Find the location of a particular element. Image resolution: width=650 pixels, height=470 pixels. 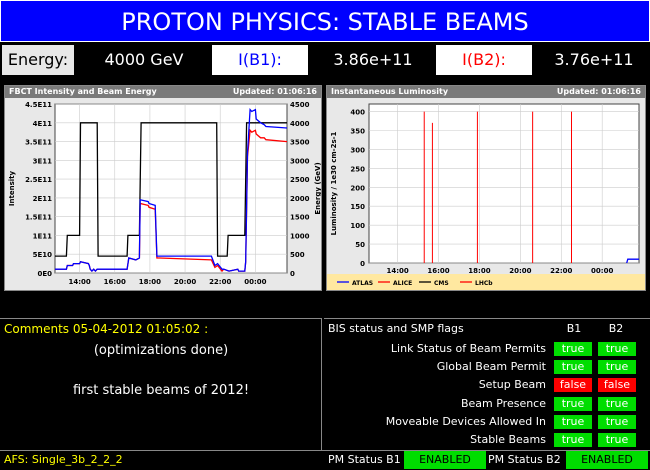

legend-label: CMS is located at coordinates (441, 283).